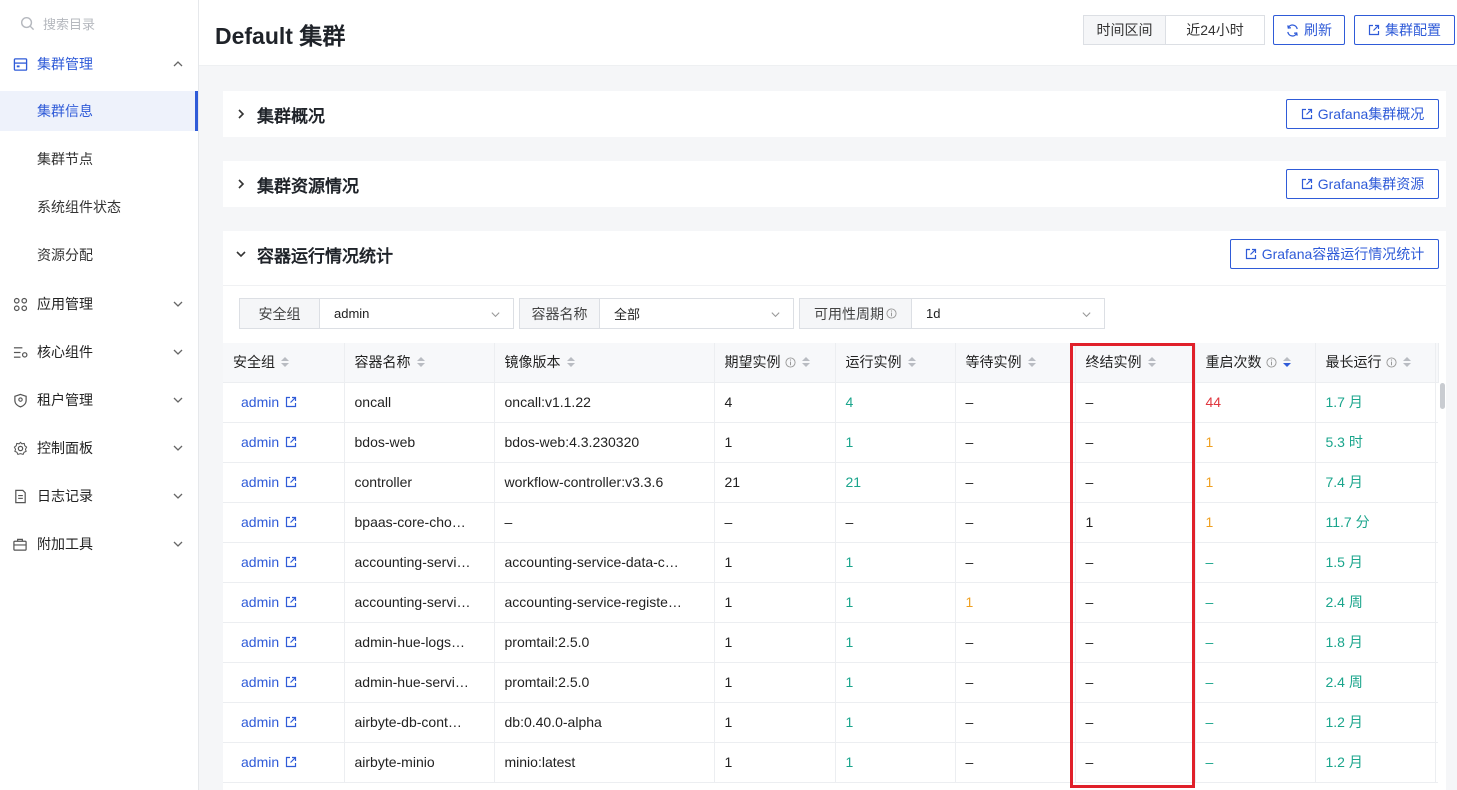 This screenshot has height=790, width=1457. What do you see at coordinates (1015, 363) in the screenshot?
I see `column-header-waiting-instances: 等待实例` at bounding box center [1015, 363].